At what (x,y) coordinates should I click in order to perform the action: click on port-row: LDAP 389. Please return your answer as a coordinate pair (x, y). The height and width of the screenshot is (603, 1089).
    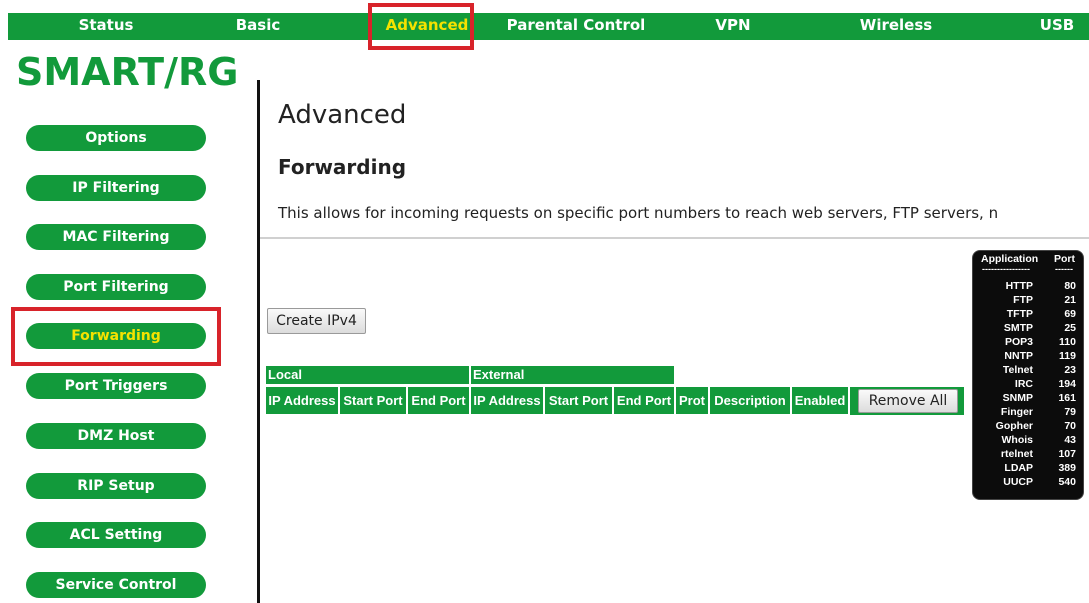
    Looking at the image, I should click on (1029, 469).